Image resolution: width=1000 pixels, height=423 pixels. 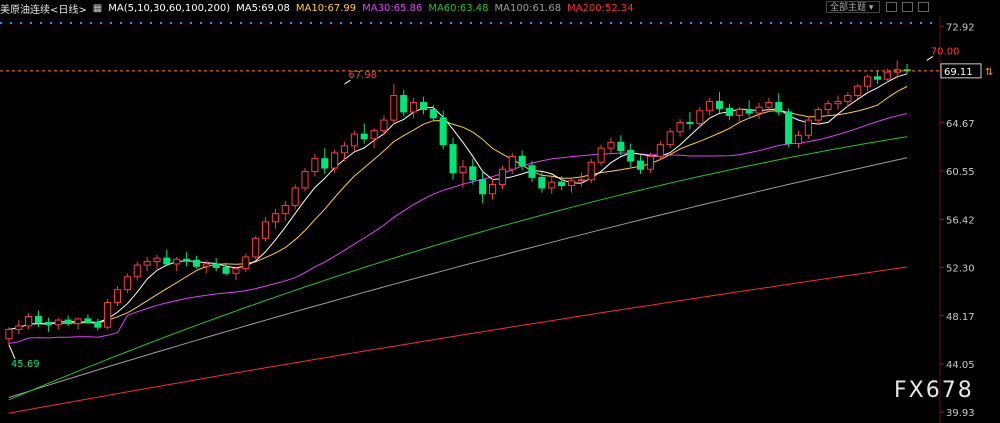 What do you see at coordinates (97, 8) in the screenshot?
I see `ma-settings-icon: ▦` at bounding box center [97, 8].